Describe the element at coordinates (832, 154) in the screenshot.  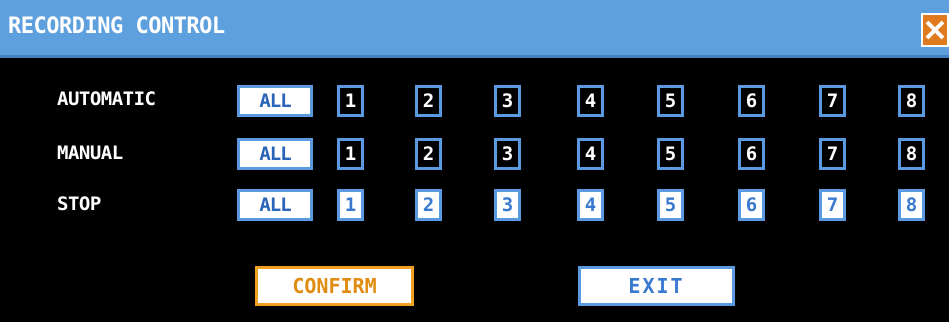
I see `manual-channel-7: 7` at that location.